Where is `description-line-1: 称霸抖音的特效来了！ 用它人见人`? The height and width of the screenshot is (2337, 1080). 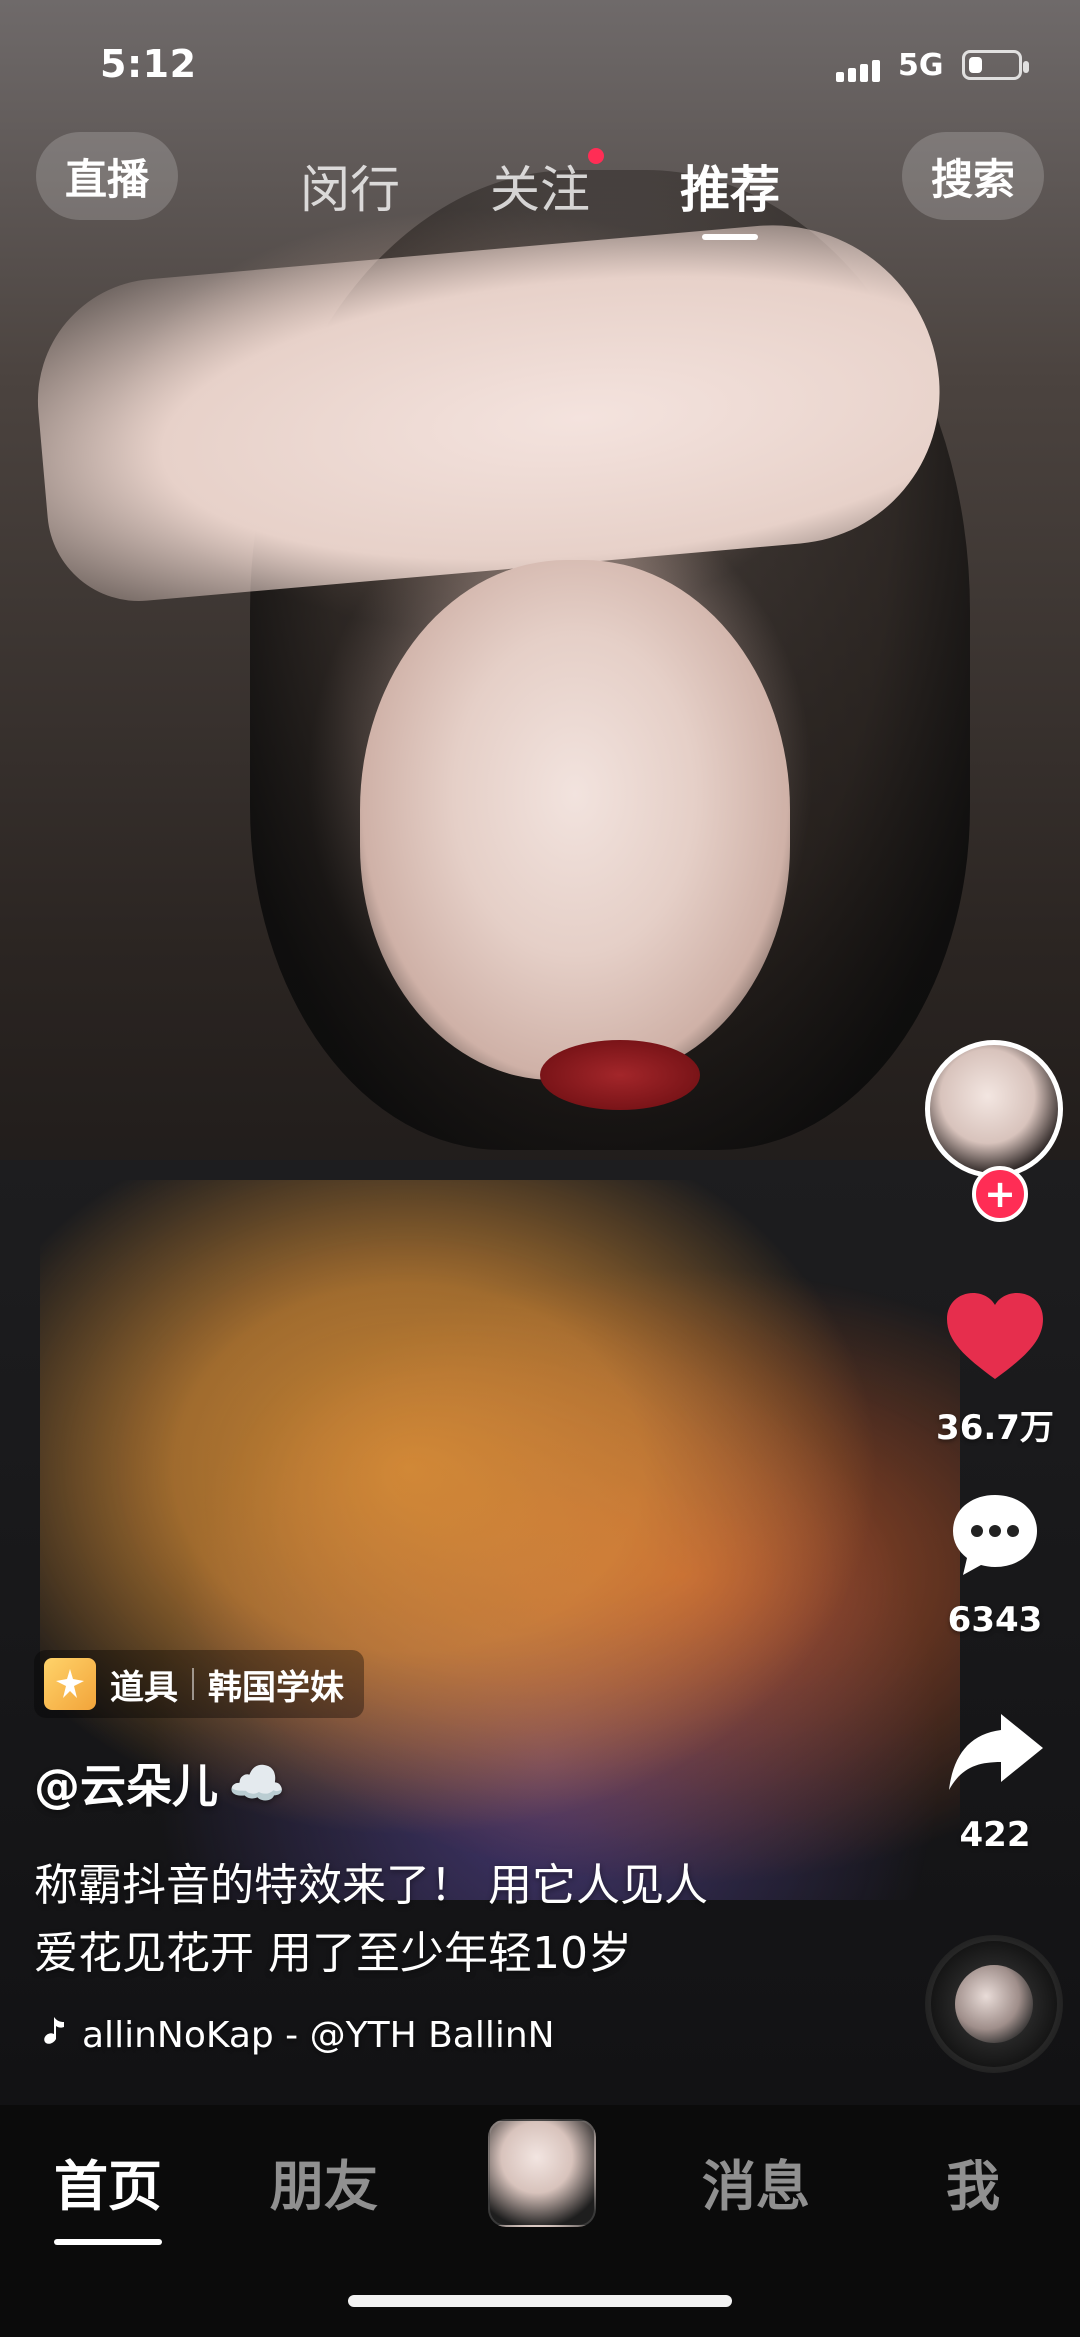 description-line-1: 称霸抖音的特效来了！ 用它人见人 is located at coordinates (371, 1885).